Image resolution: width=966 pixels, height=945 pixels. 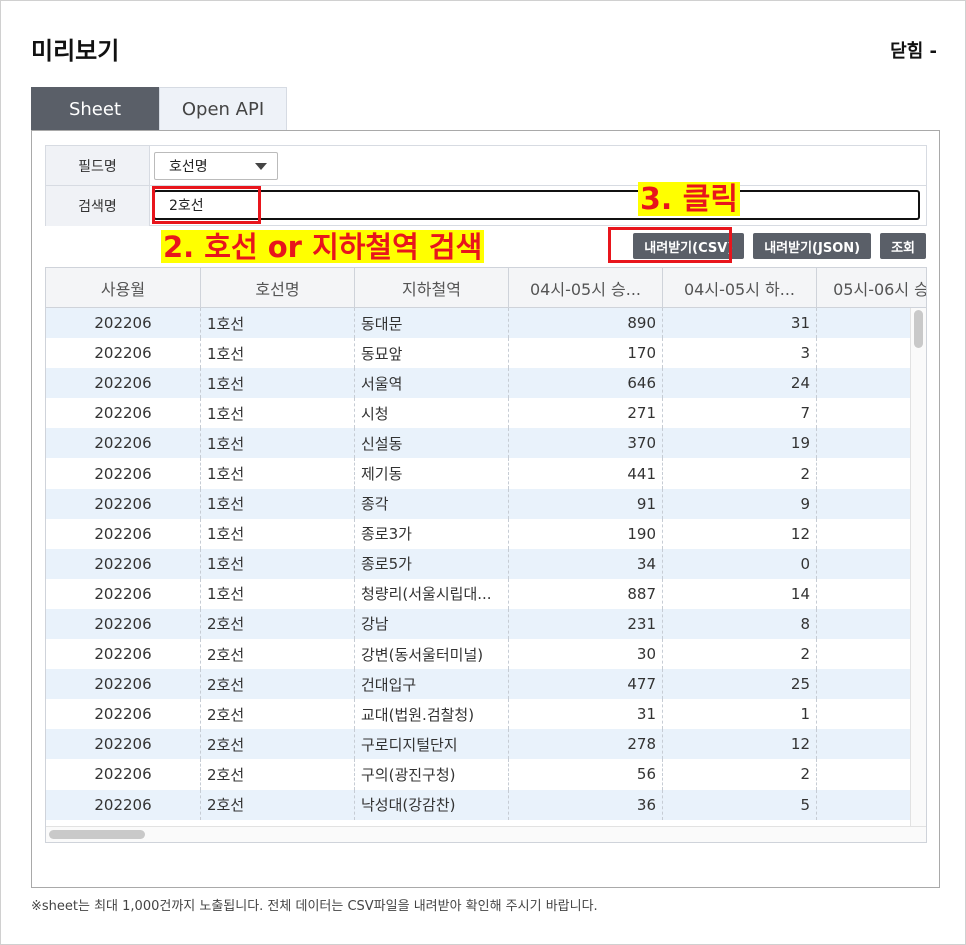 I want to click on tab-sheet: Sheet, so click(x=95, y=109).